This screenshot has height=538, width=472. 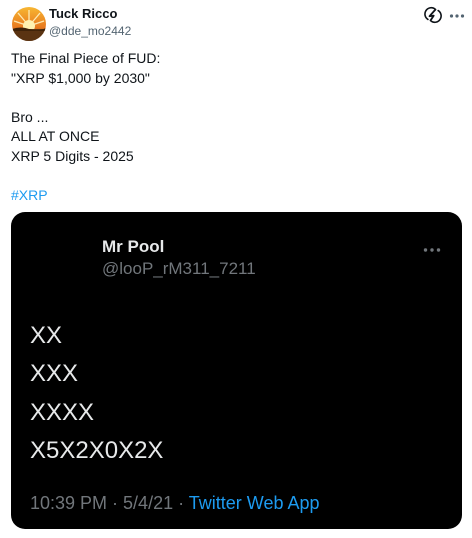 I want to click on hashtag-link: #XRP, so click(x=29, y=195).